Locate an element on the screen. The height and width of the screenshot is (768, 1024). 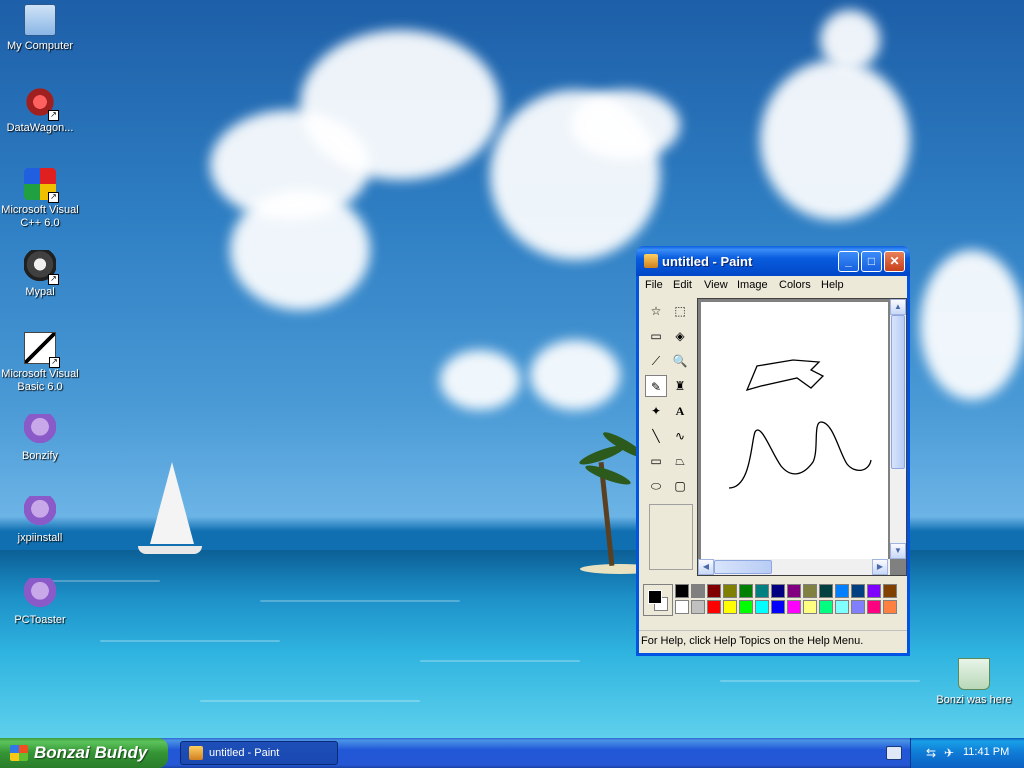
foreground-color-swatch is located at coordinates (655, 597).